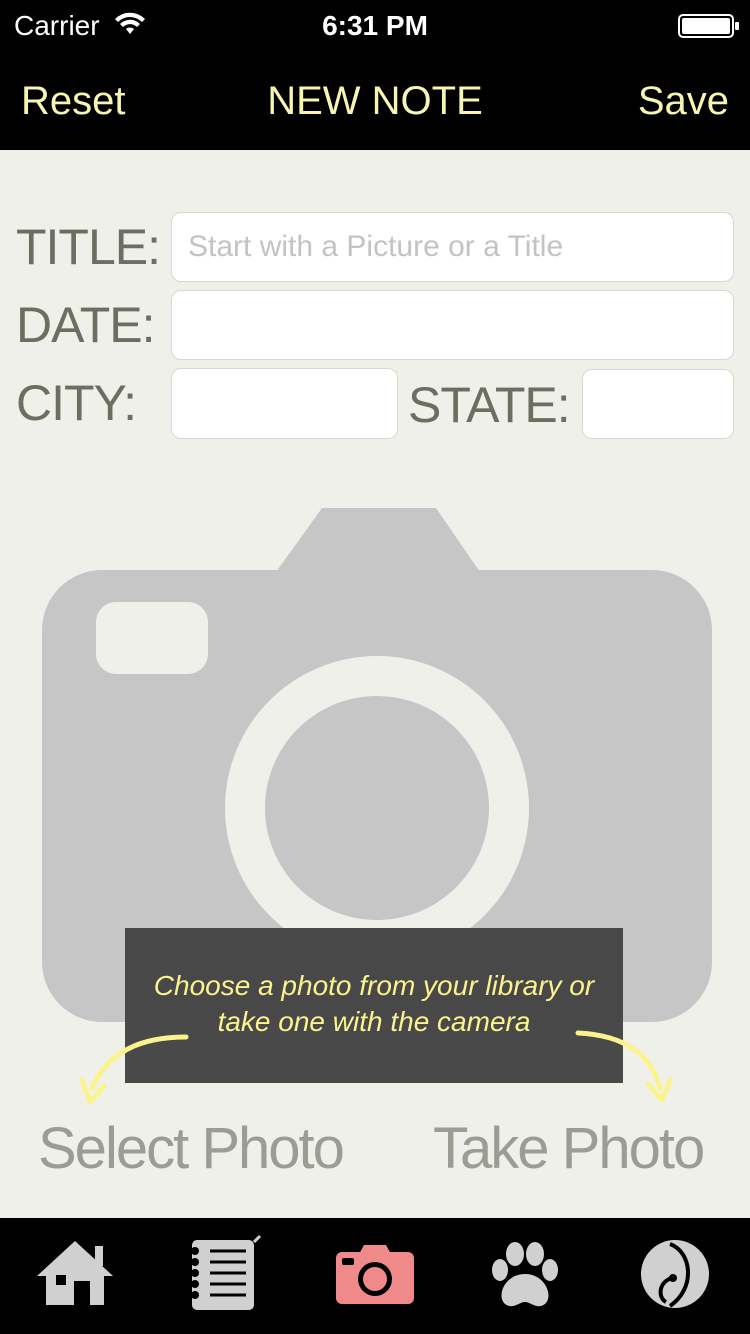 The width and height of the screenshot is (750, 1334). I want to click on state-label: STATE:, so click(489, 405).